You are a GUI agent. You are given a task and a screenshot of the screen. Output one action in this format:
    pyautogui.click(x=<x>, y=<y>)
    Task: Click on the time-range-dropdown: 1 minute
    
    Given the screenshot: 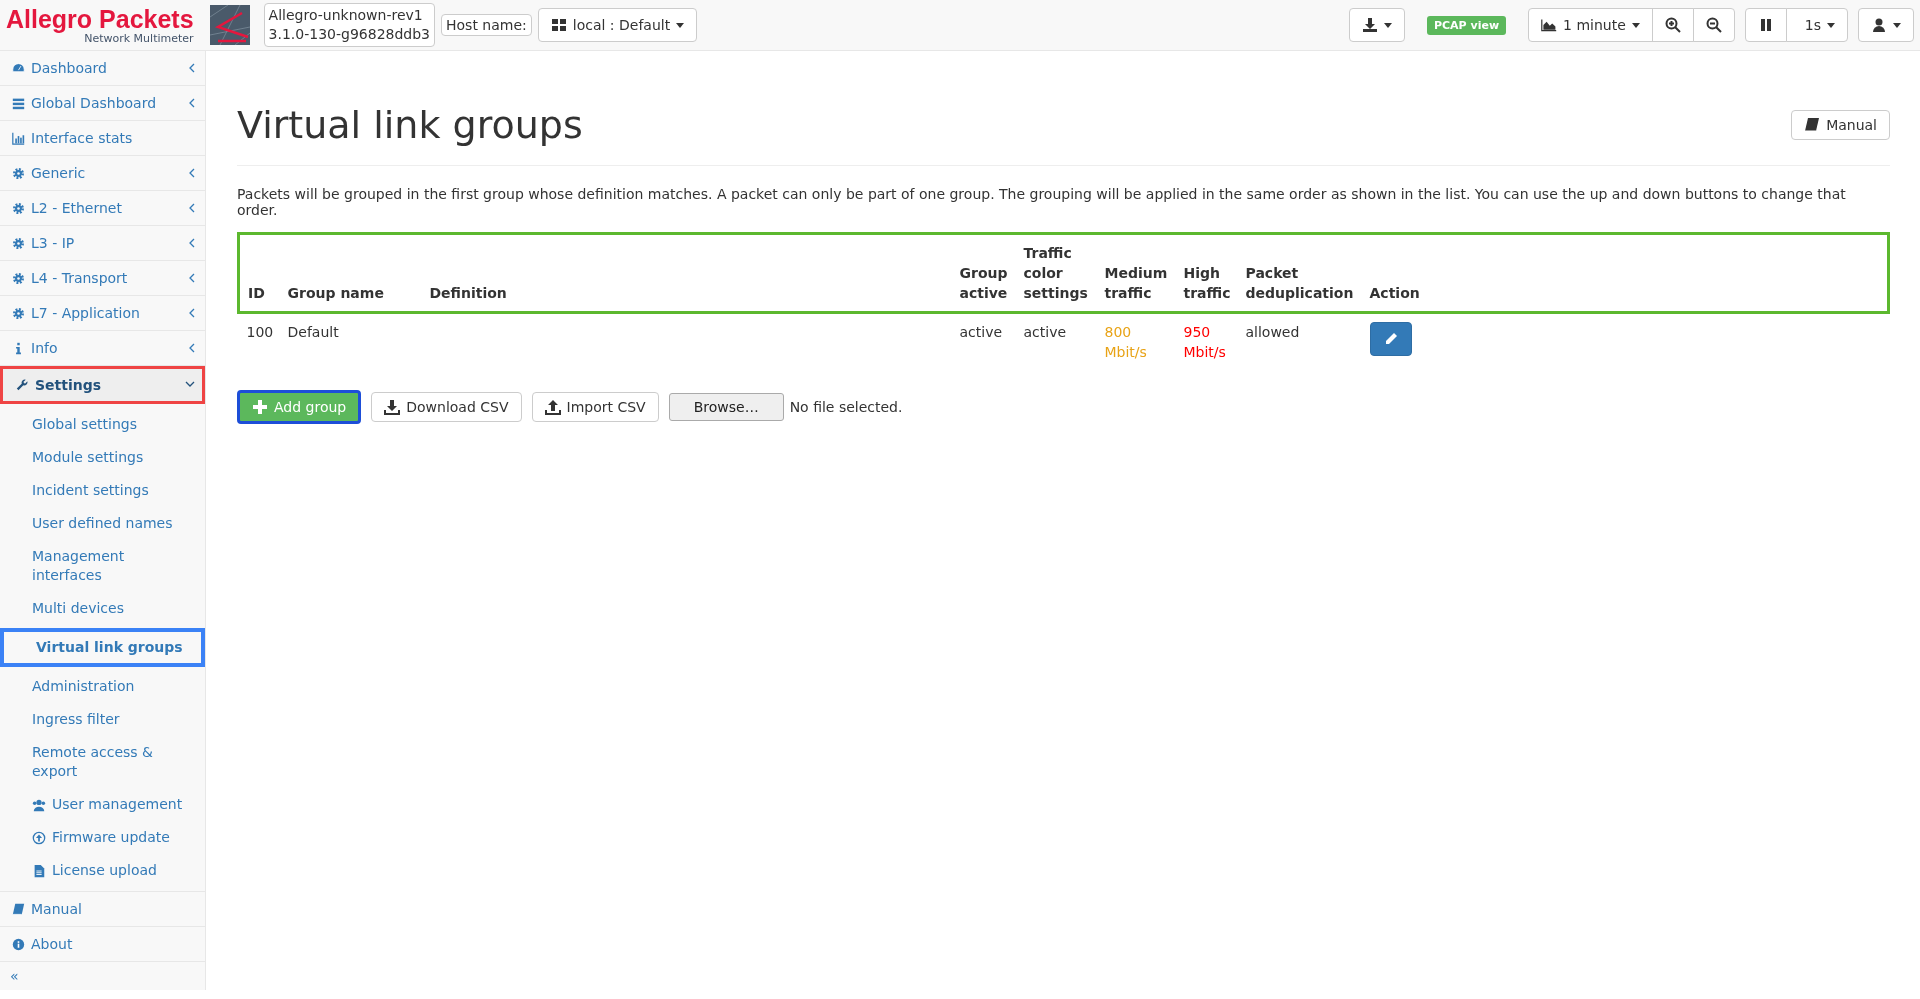 What is the action you would take?
    pyautogui.click(x=1590, y=25)
    